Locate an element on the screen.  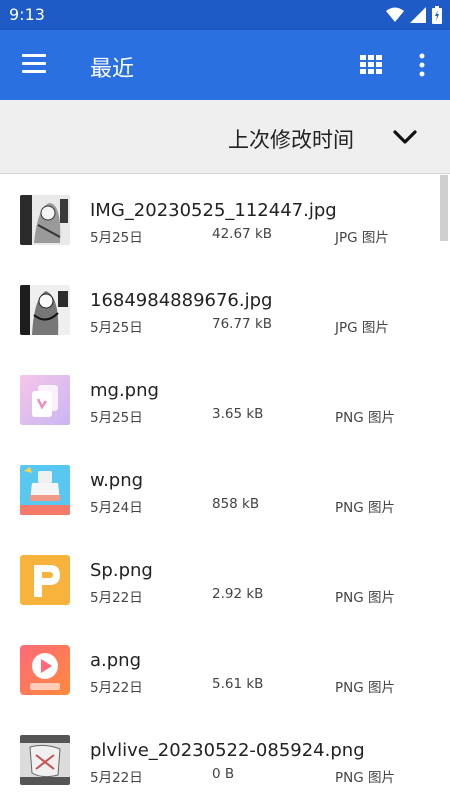
cleaner-app-icon is located at coordinates (45, 490).